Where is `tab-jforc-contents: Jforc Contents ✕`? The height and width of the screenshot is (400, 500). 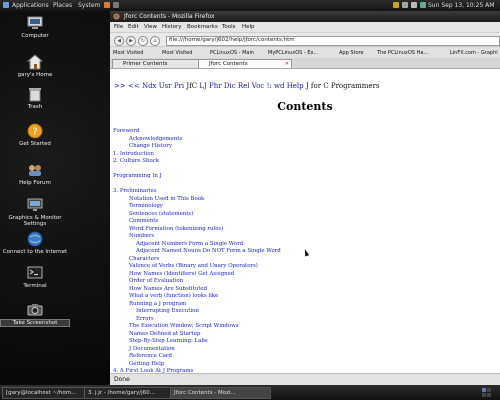
tab-jforc-contents: Jforc Contents ✕ is located at coordinates (245, 63).